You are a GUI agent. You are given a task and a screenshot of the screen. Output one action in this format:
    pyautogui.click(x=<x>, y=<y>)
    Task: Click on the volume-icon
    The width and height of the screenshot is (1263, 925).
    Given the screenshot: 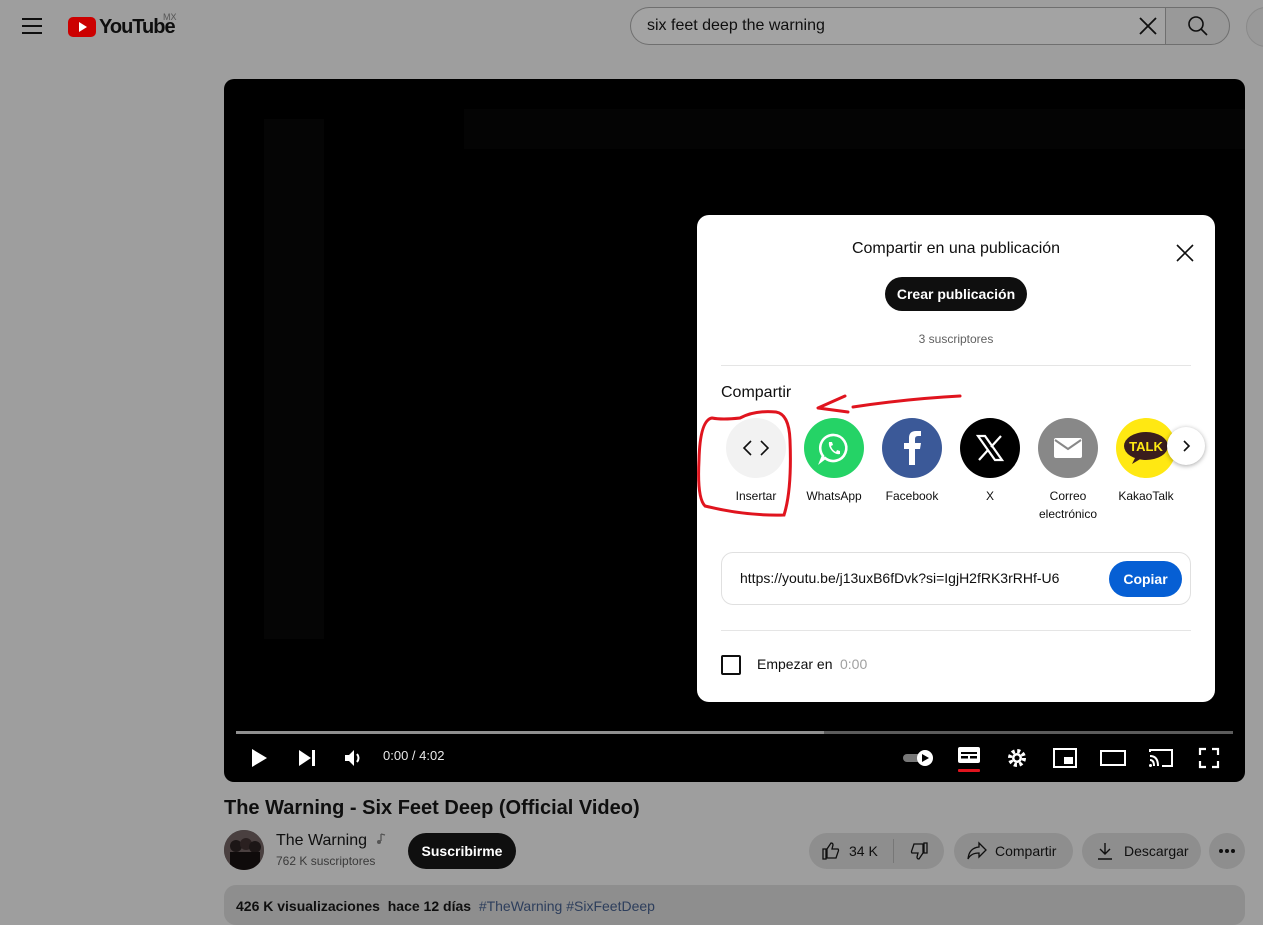 What is the action you would take?
    pyautogui.click(x=352, y=758)
    